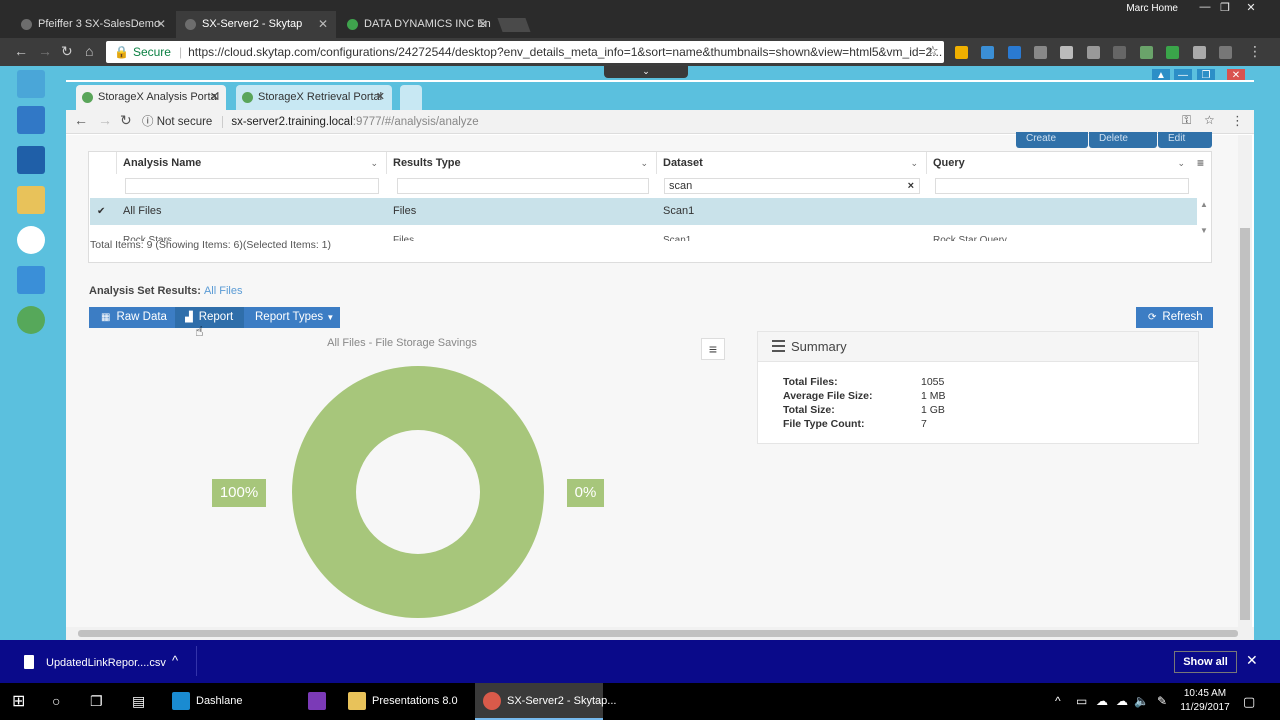  What do you see at coordinates (31, 84) in the screenshot?
I see `windows-start-icon` at bounding box center [31, 84].